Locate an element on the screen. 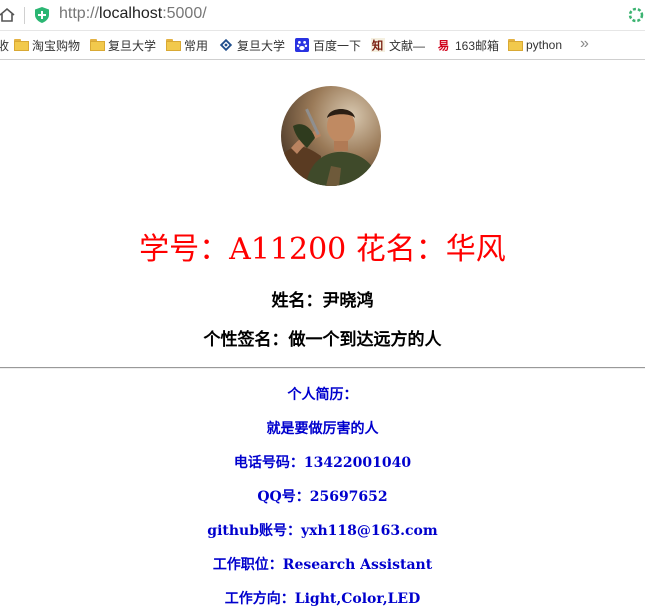 Image resolution: width=645 pixels, height=614 pixels. bookmark-label: 淘宝购物 is located at coordinates (56, 45).